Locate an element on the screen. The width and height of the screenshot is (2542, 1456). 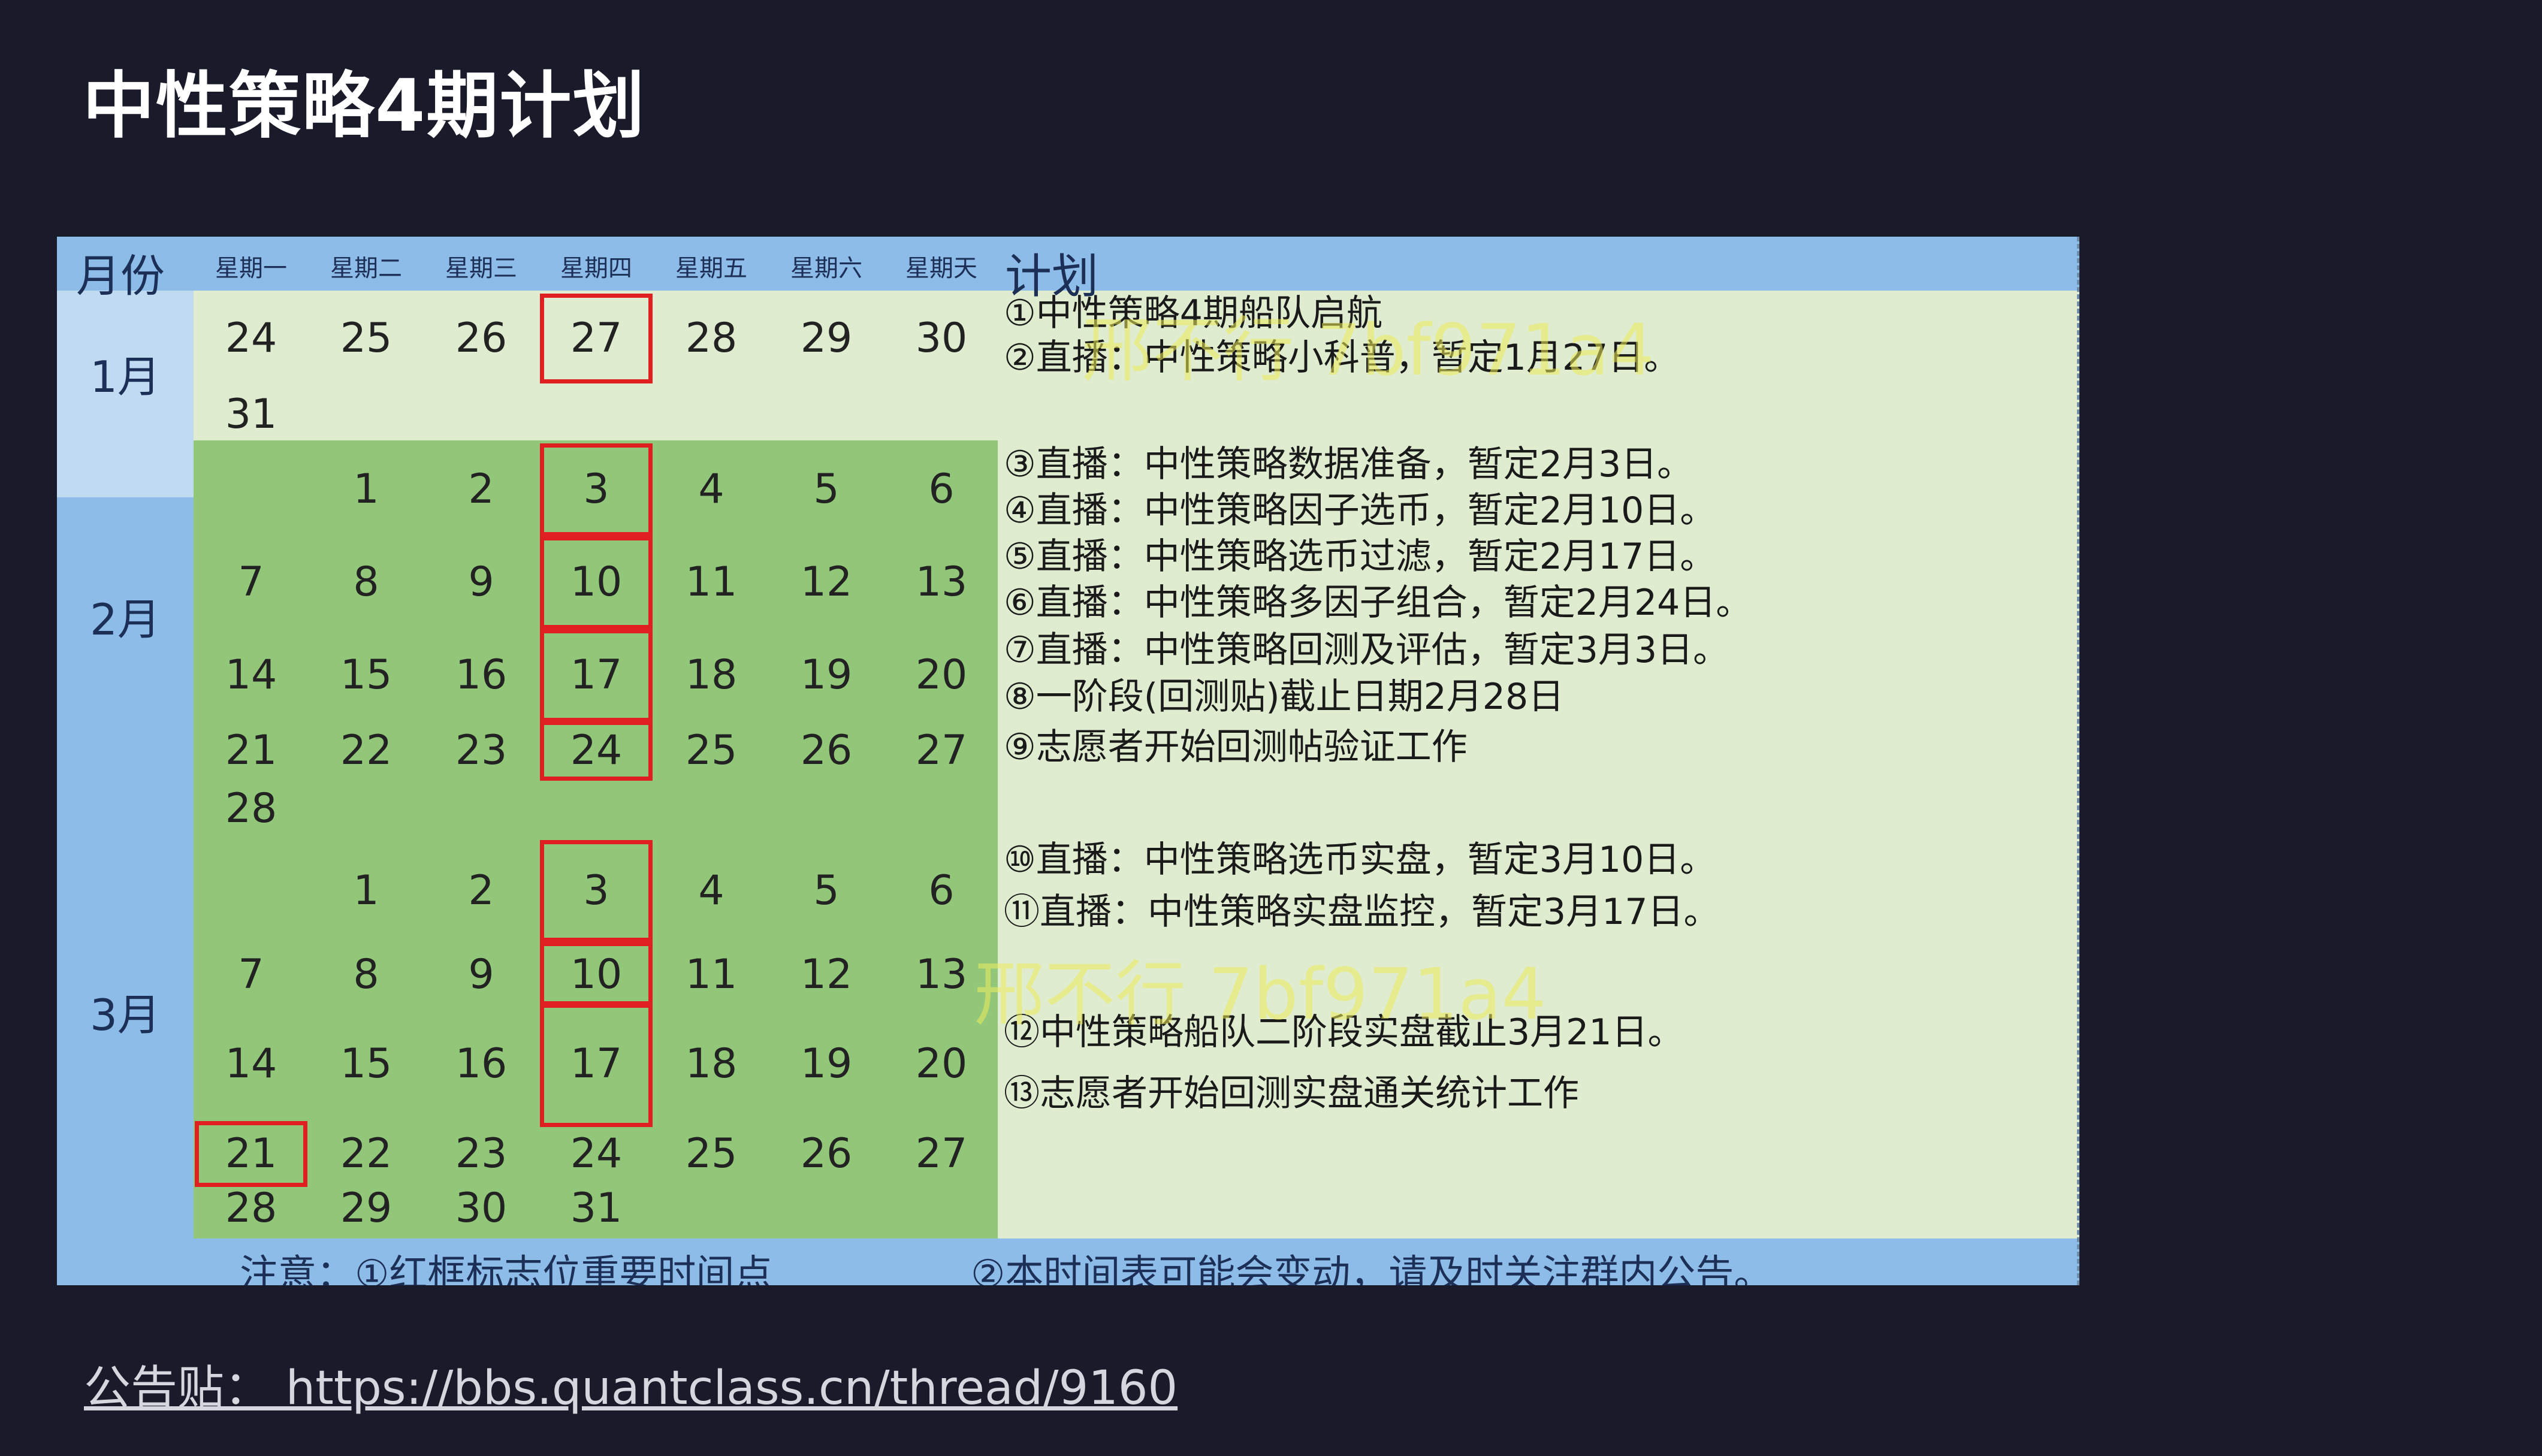
header-weekday: 星期天 is located at coordinates (941, 269).